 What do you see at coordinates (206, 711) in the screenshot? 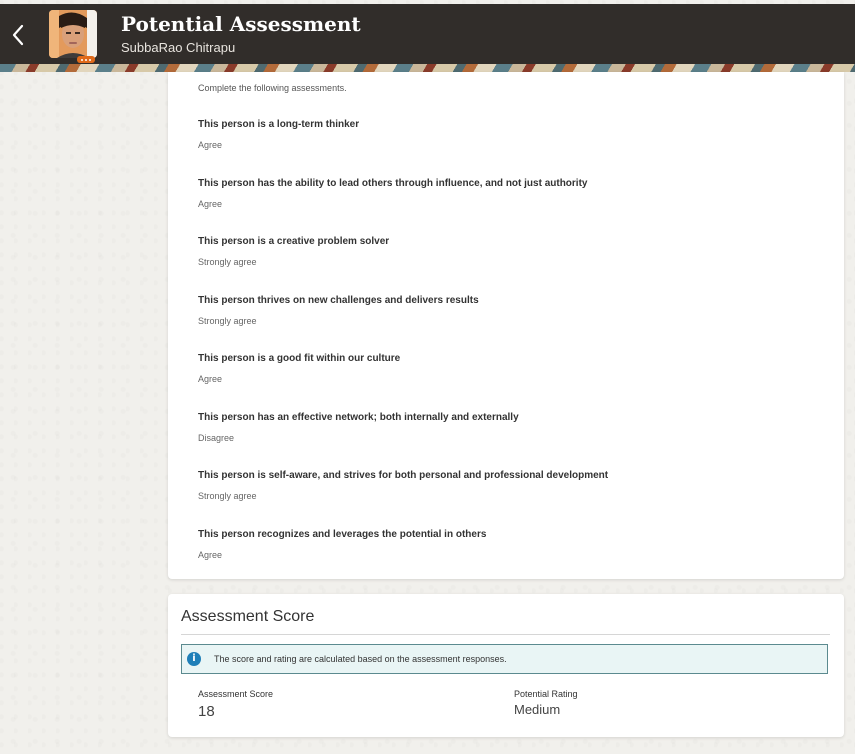
I see `assessment-score-value: 18` at bounding box center [206, 711].